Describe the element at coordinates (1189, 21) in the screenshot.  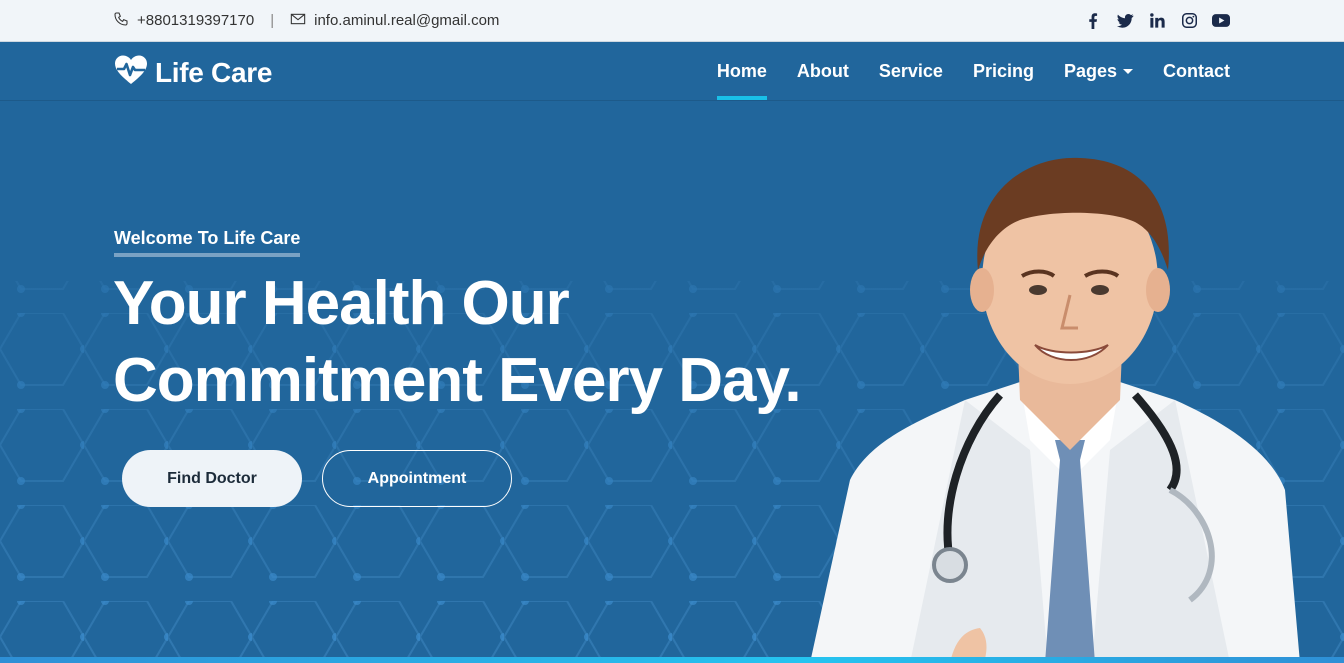
I see `instagram-icon` at that location.